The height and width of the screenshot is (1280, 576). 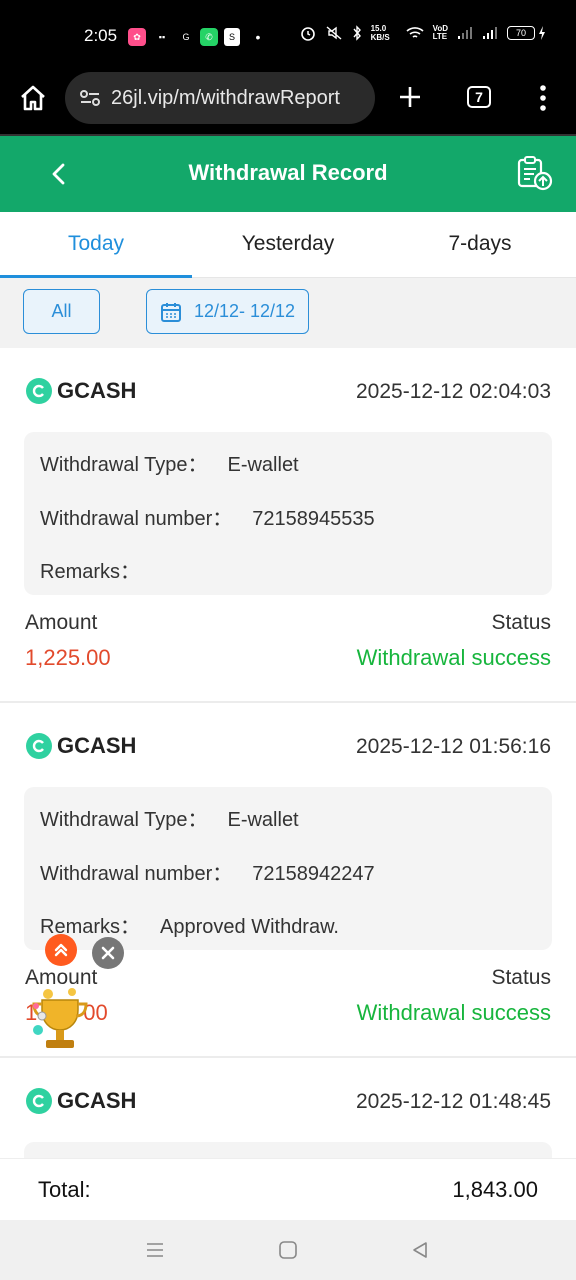 I want to click on amount-value: 1,225.00, so click(x=68, y=657).